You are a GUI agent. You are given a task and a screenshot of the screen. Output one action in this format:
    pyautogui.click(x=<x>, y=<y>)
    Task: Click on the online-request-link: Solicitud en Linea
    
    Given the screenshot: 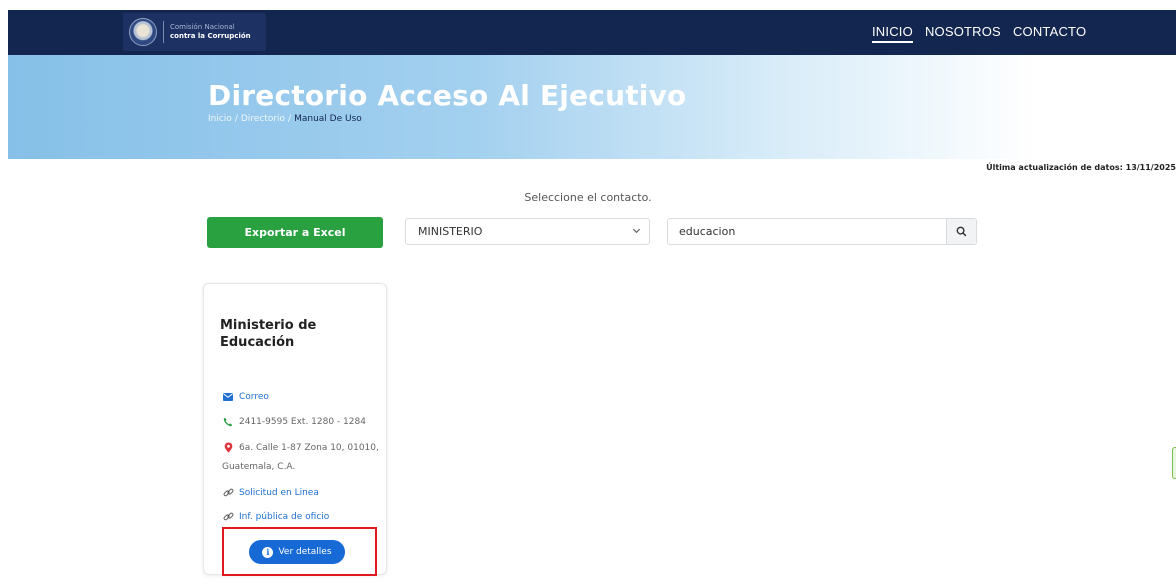 What is the action you would take?
    pyautogui.click(x=279, y=493)
    